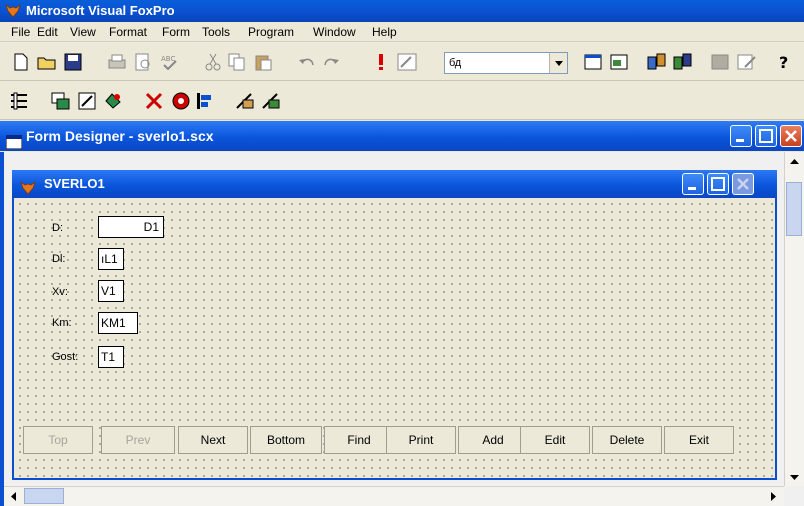  I want to click on menu-view: View, so click(83, 32).